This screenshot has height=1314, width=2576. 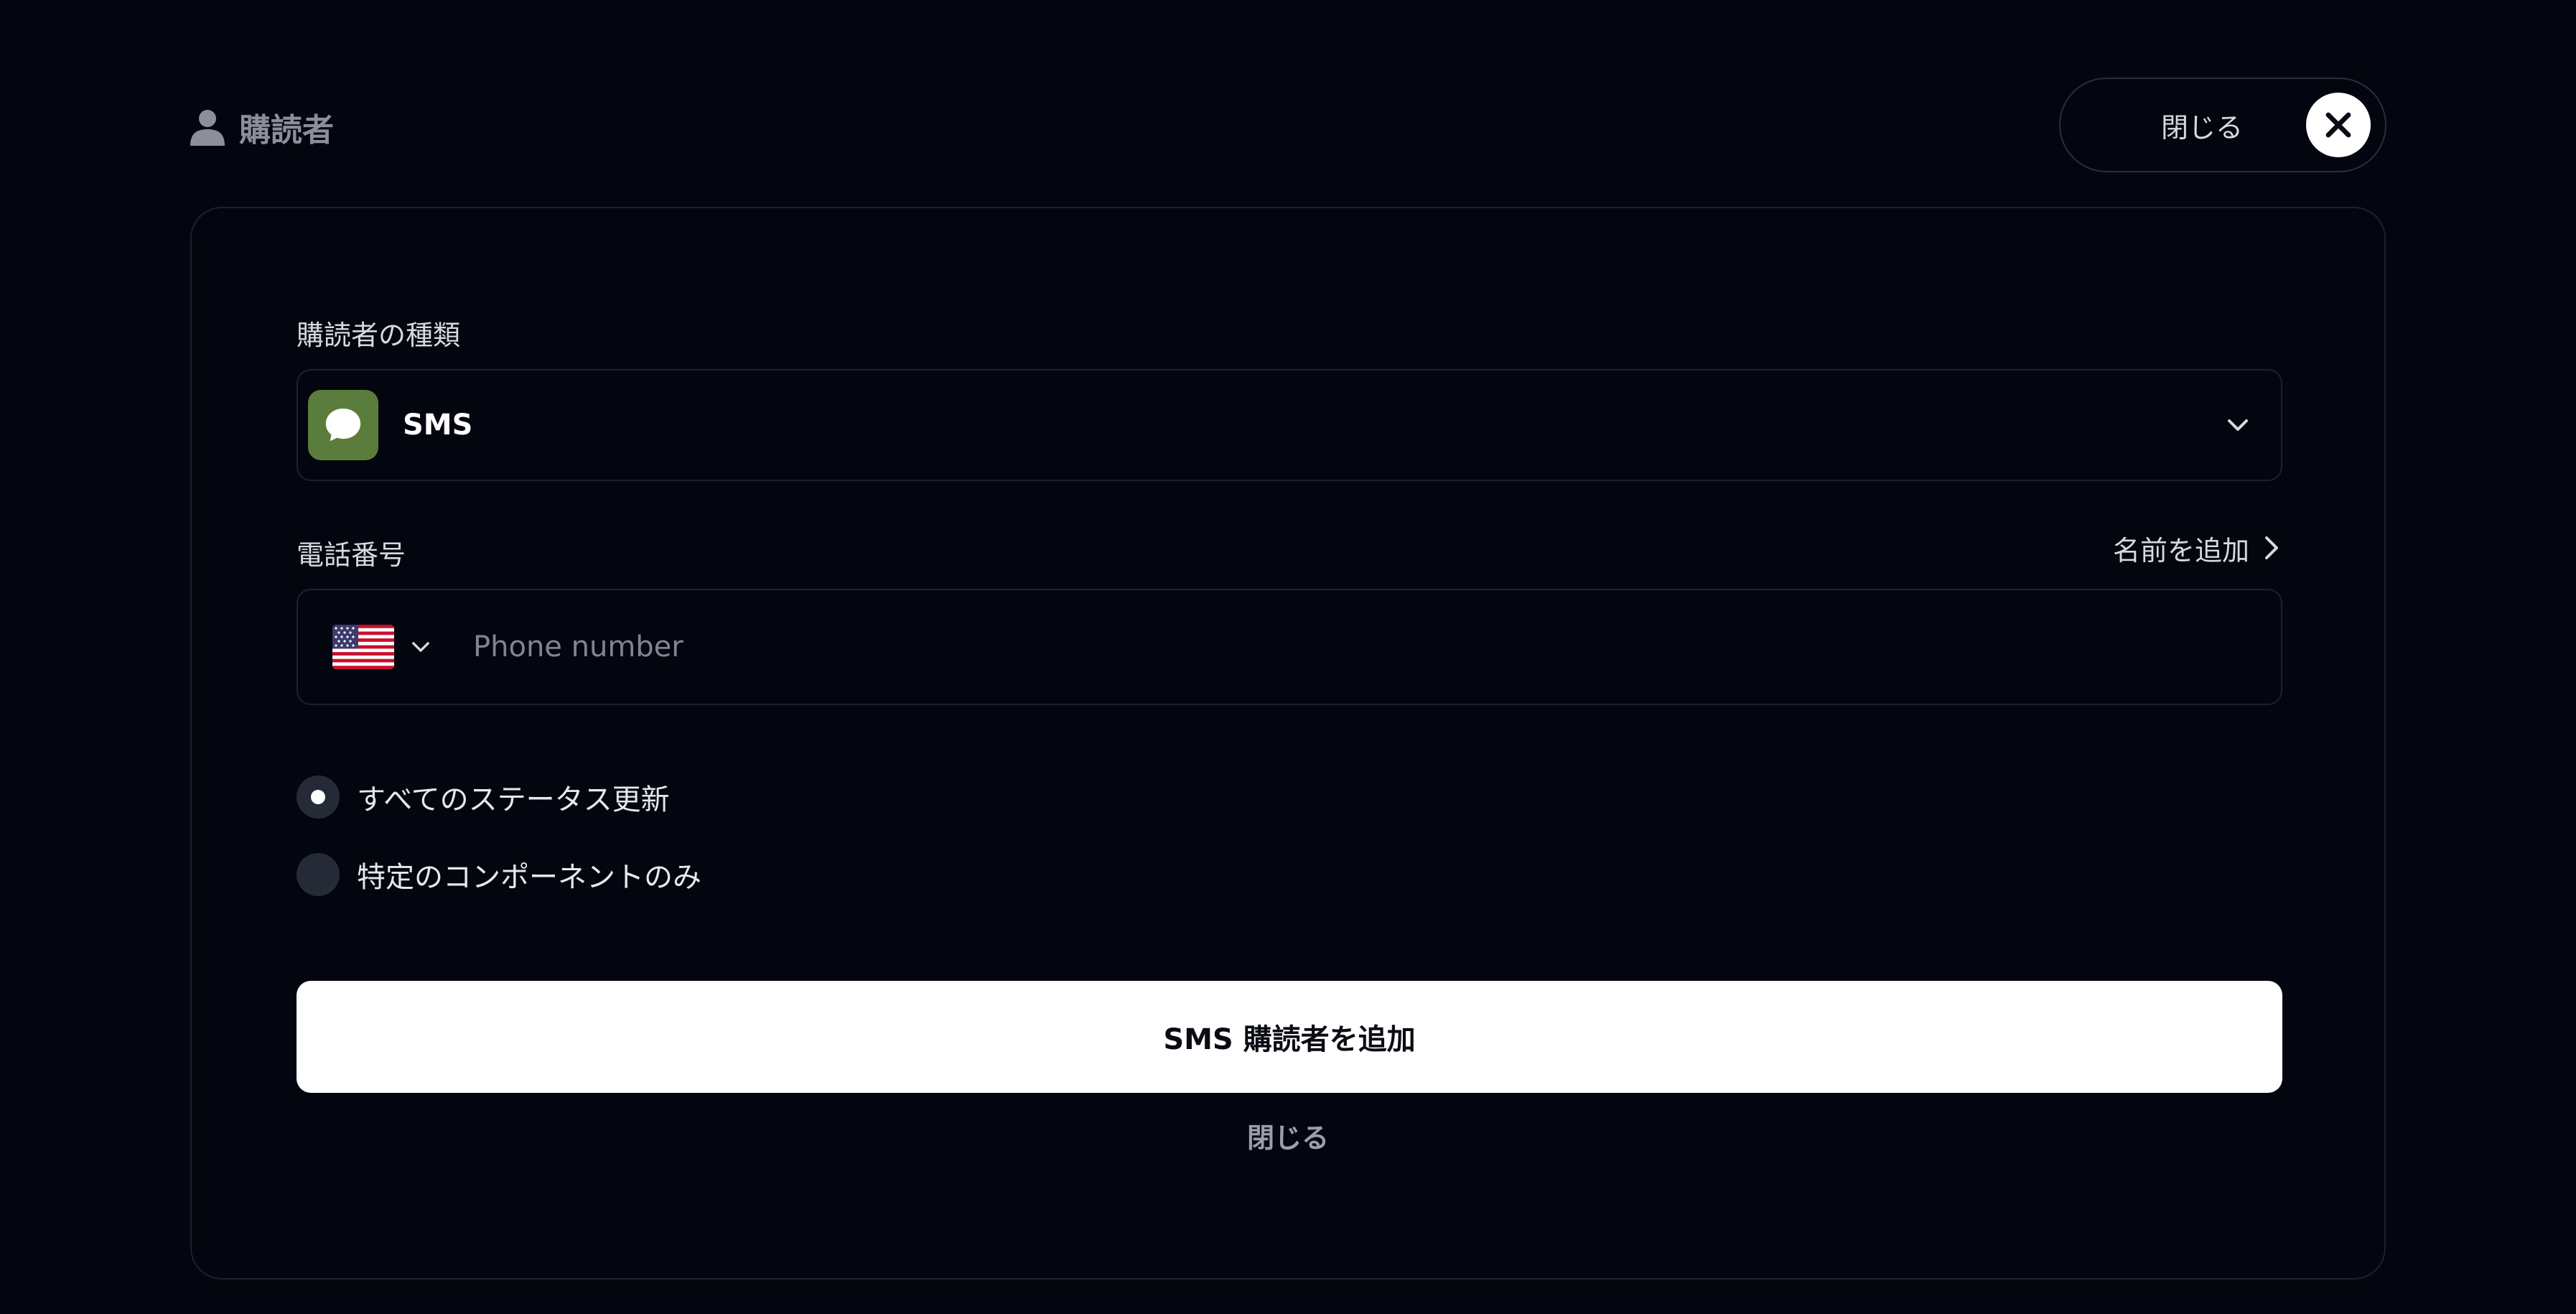 What do you see at coordinates (318, 875) in the screenshot?
I see `radio-button` at bounding box center [318, 875].